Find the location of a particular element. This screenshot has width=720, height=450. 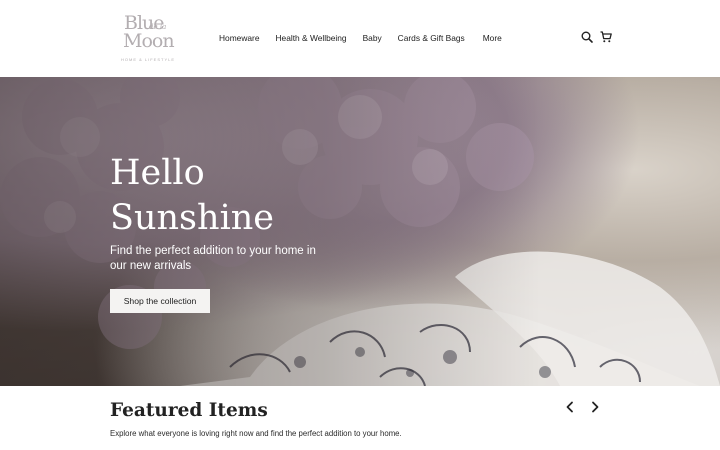

shop-collection-button: Shop the collection is located at coordinates (160, 301).